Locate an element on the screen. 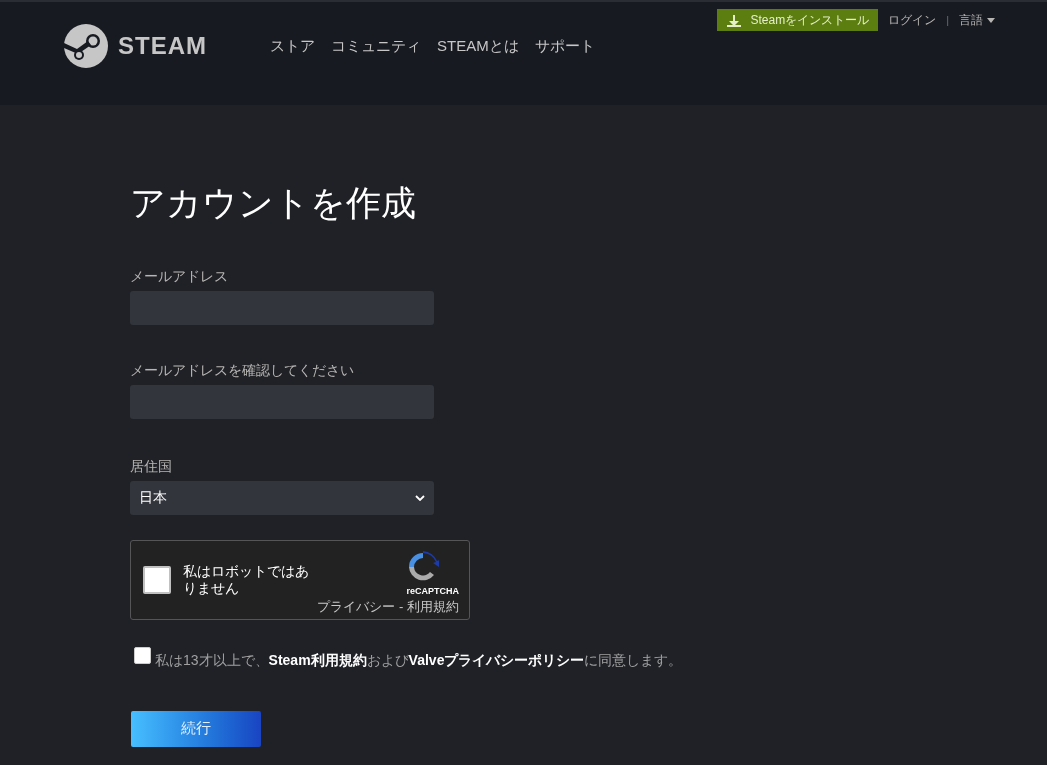 The image size is (1047, 765). agreement-text: 私は13才以上で、Steam利用規約およびValveプライバシーポリシーに同意します。 is located at coordinates (419, 660).